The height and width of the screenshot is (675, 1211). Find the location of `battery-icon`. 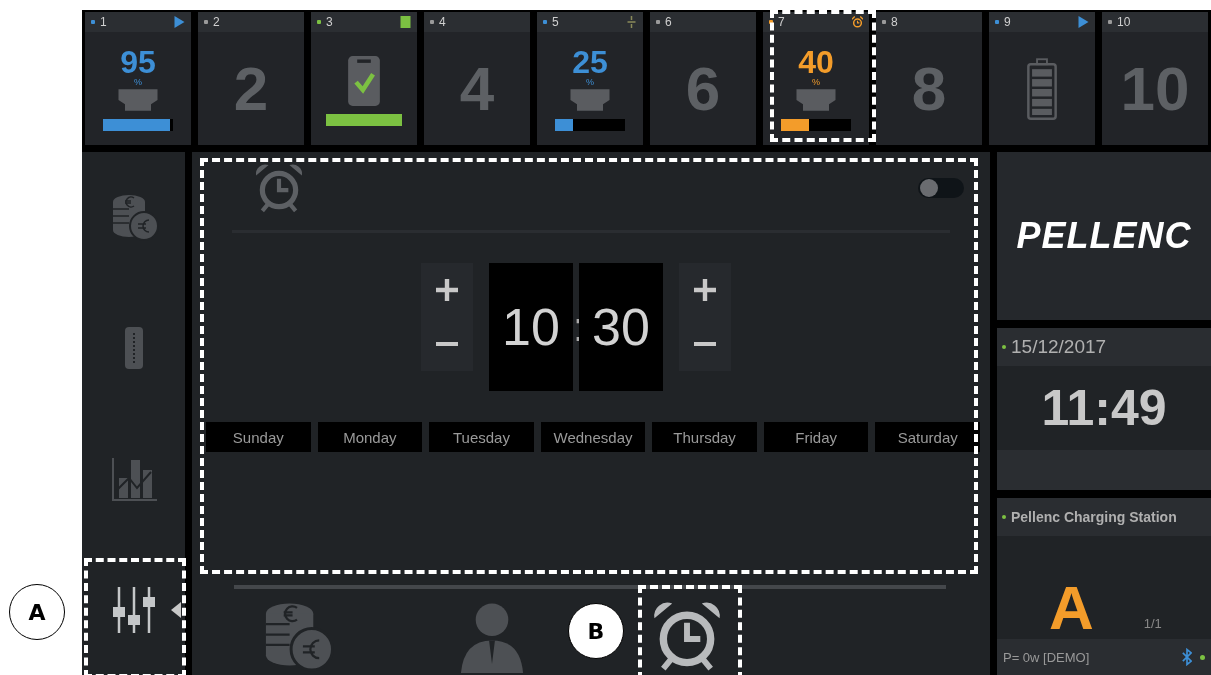

battery-icon is located at coordinates (1042, 88).